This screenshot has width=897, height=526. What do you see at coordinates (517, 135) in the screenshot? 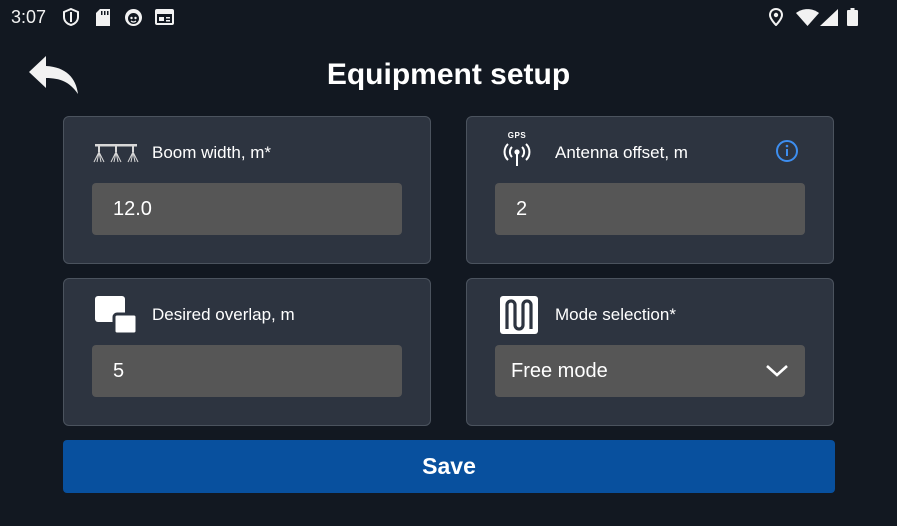
I see `gps-caption: GPS` at bounding box center [517, 135].